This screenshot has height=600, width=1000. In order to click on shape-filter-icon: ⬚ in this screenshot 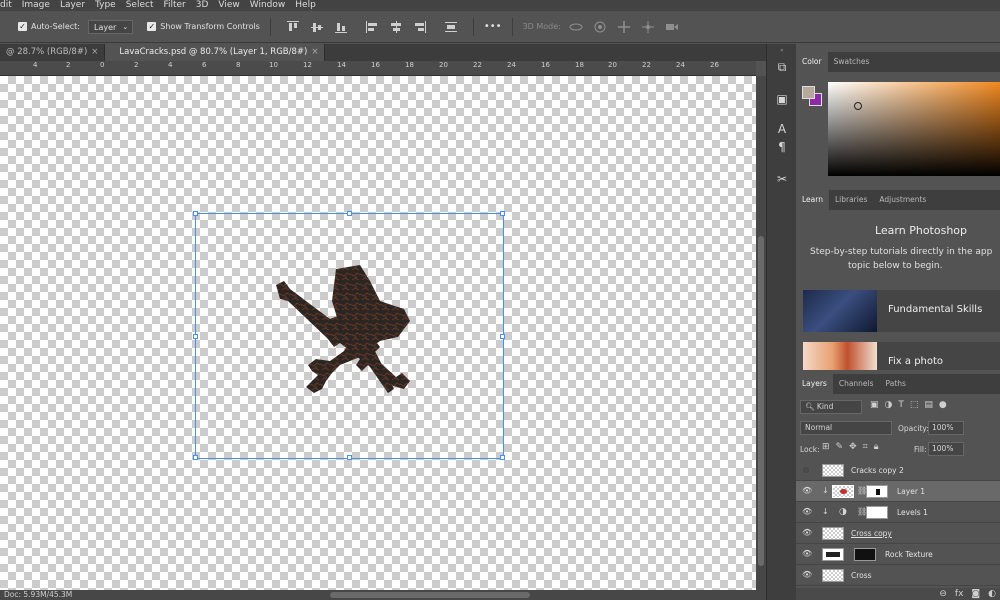, I will do `click(917, 405)`.